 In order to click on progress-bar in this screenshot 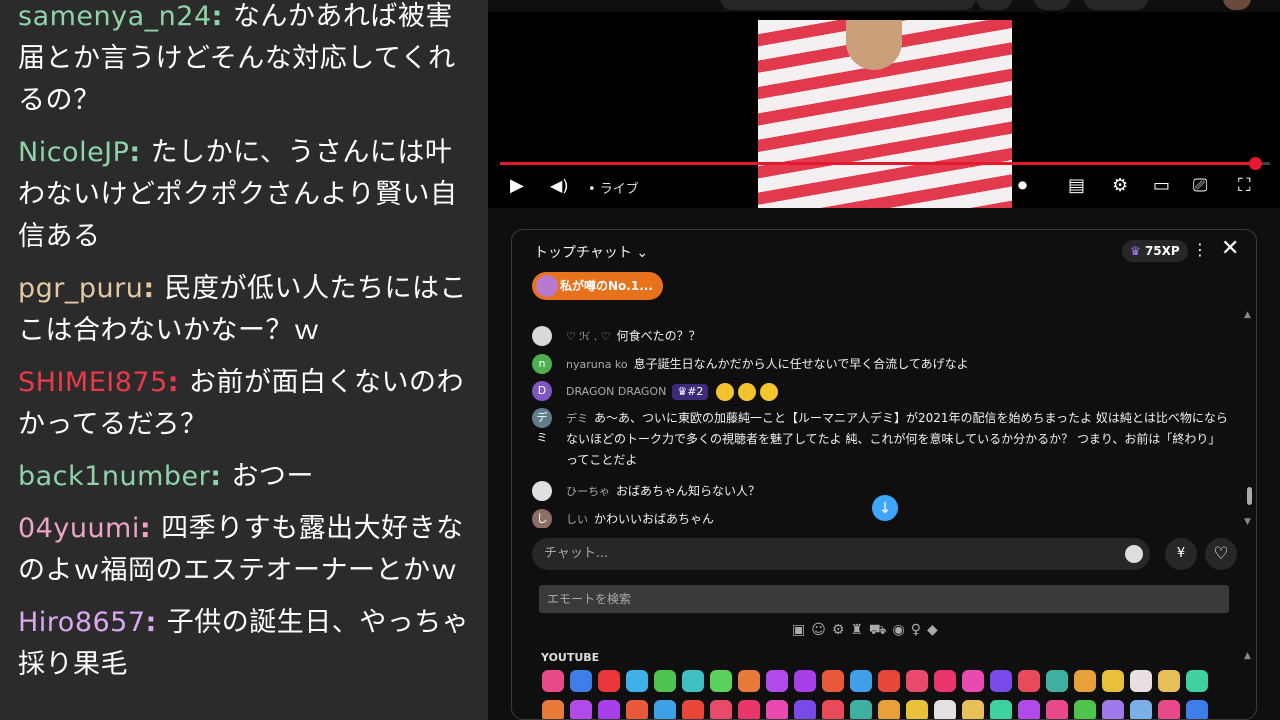, I will do `click(885, 163)`.